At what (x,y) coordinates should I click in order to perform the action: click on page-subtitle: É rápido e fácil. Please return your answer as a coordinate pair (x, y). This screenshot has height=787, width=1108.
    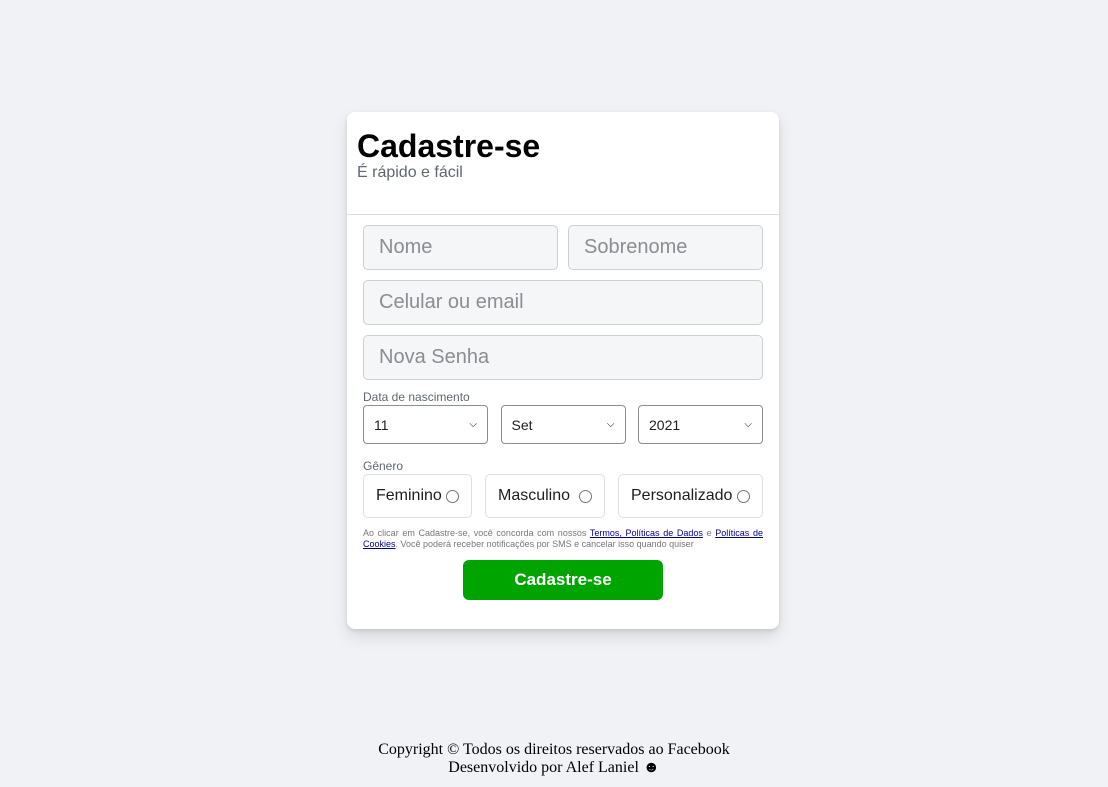
    Looking at the image, I should click on (410, 172).